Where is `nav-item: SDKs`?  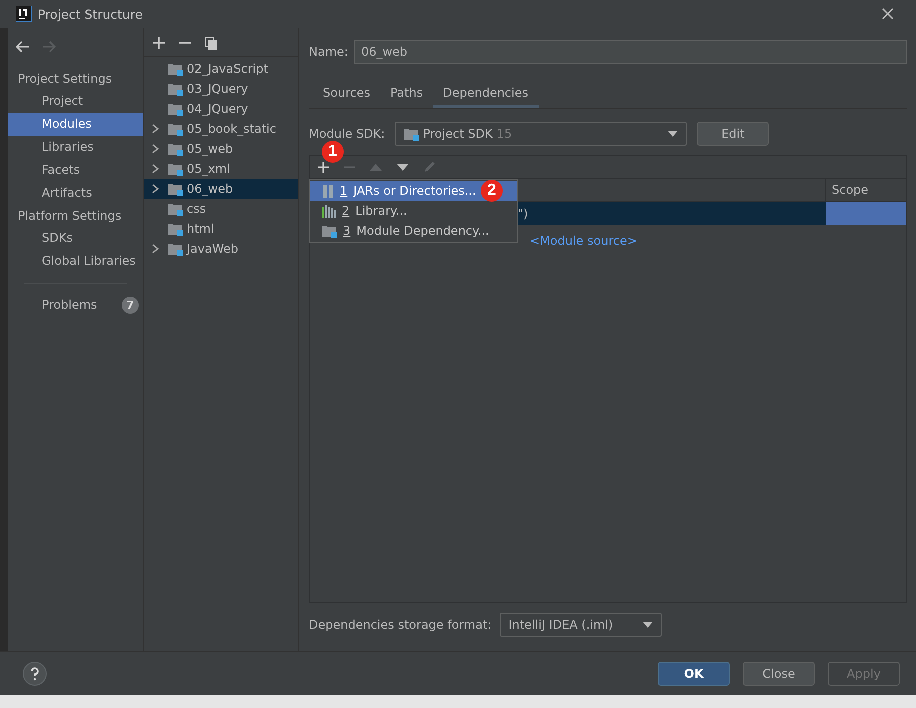
nav-item: SDKs is located at coordinates (75, 238).